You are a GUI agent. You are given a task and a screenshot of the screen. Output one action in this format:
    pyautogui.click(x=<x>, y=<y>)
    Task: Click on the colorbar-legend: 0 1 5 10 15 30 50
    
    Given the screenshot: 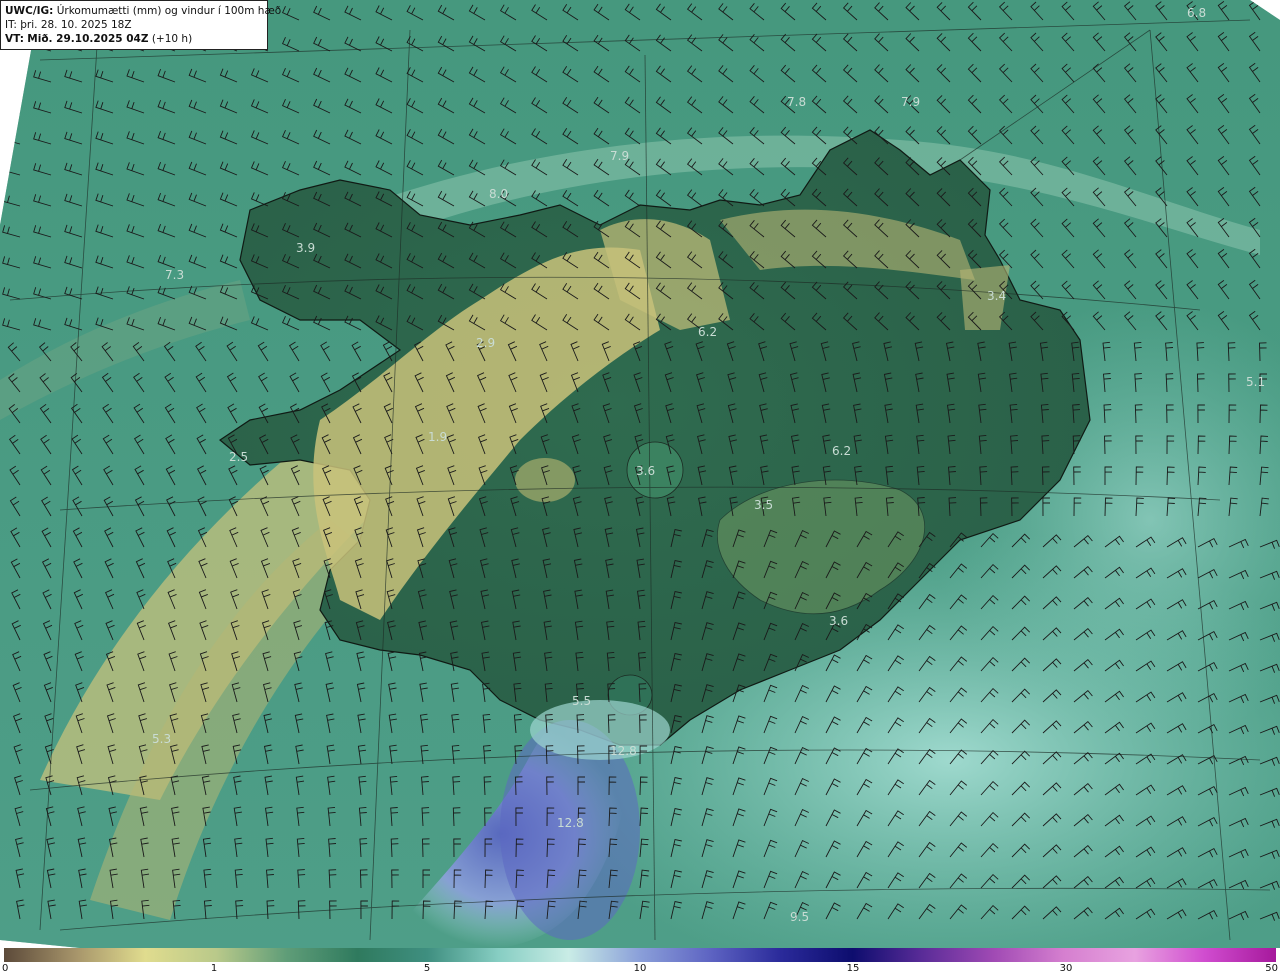 What is the action you would take?
    pyautogui.click(x=640, y=963)
    